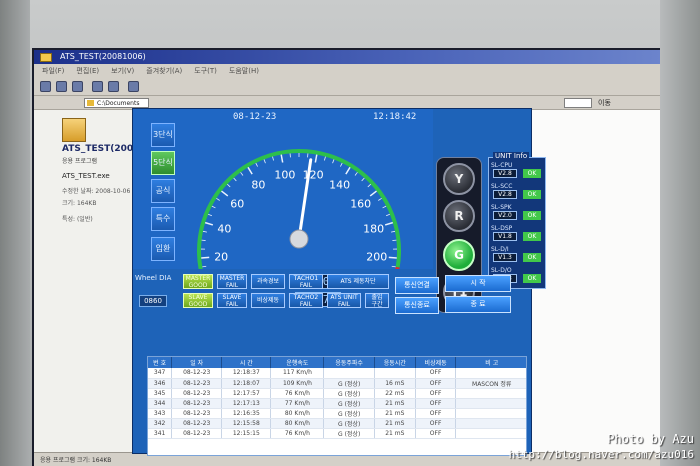  What do you see at coordinates (395, 362) in the screenshot?
I see `column-header: 응동시간` at bounding box center [395, 362].